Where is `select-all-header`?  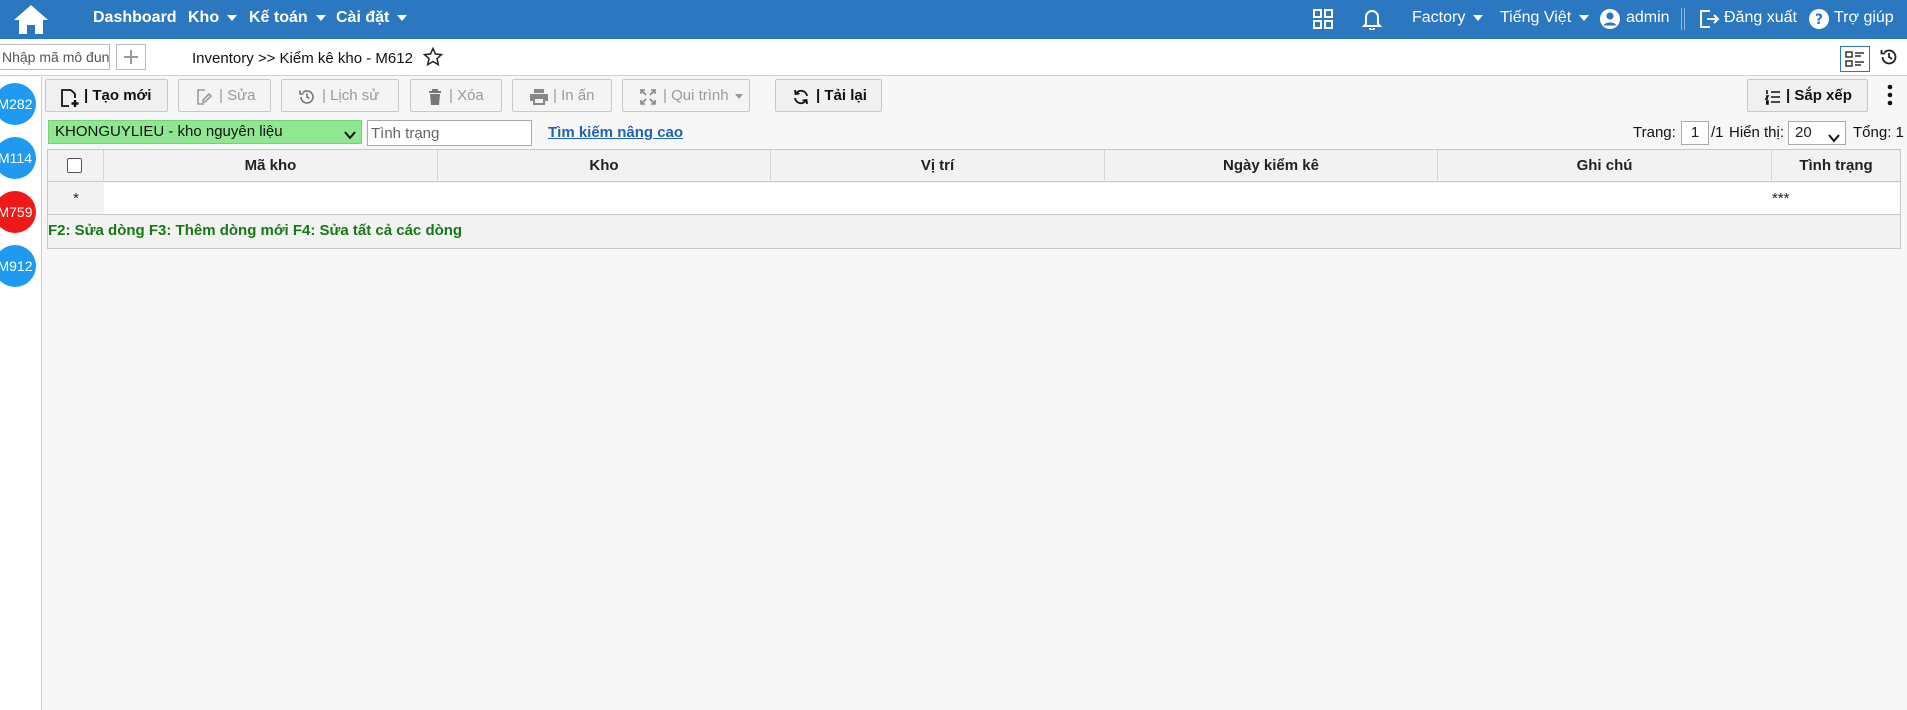 select-all-header is located at coordinates (76, 166).